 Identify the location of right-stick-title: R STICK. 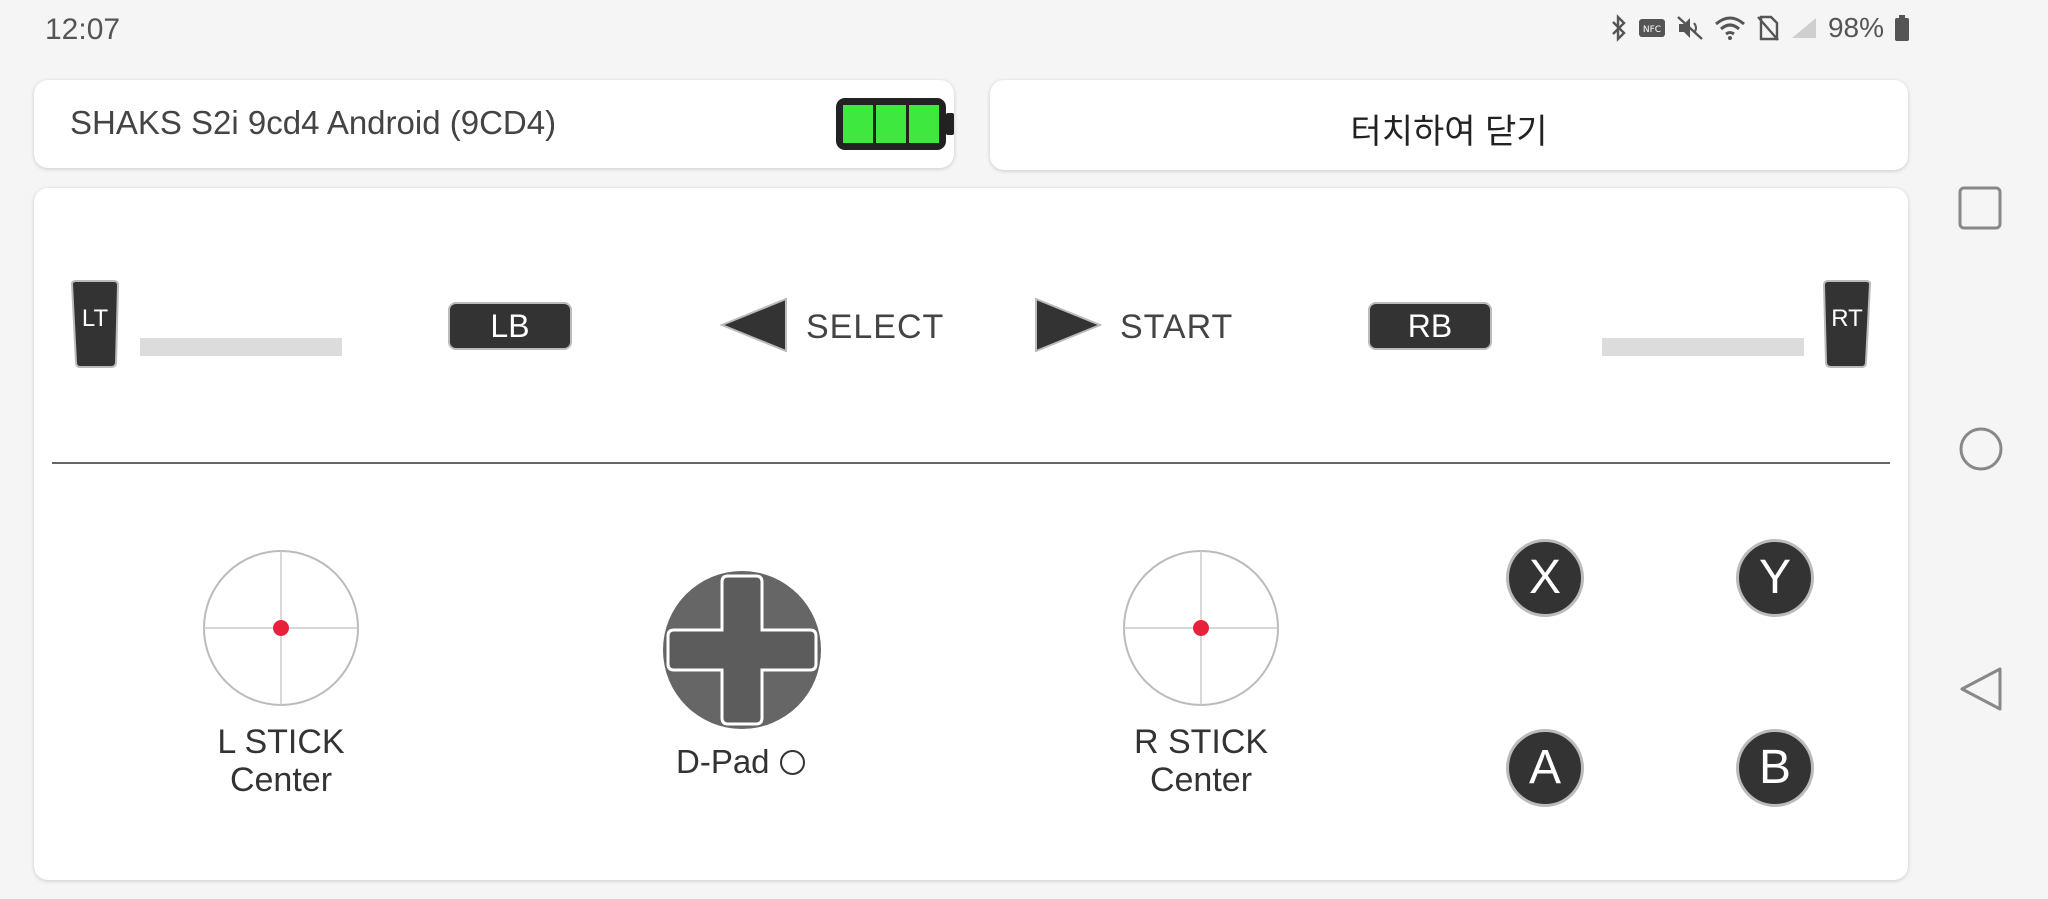
(1201, 742).